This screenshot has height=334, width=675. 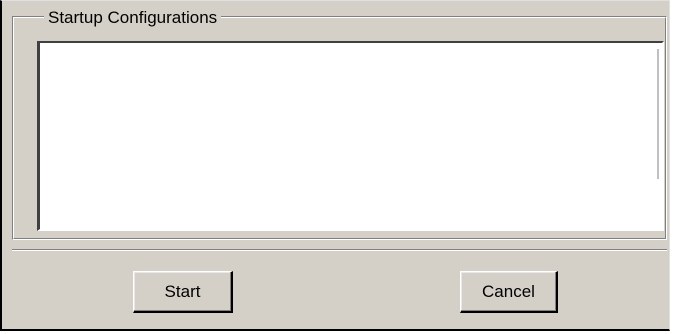 What do you see at coordinates (509, 292) in the screenshot?
I see `cancel-button: Cancel` at bounding box center [509, 292].